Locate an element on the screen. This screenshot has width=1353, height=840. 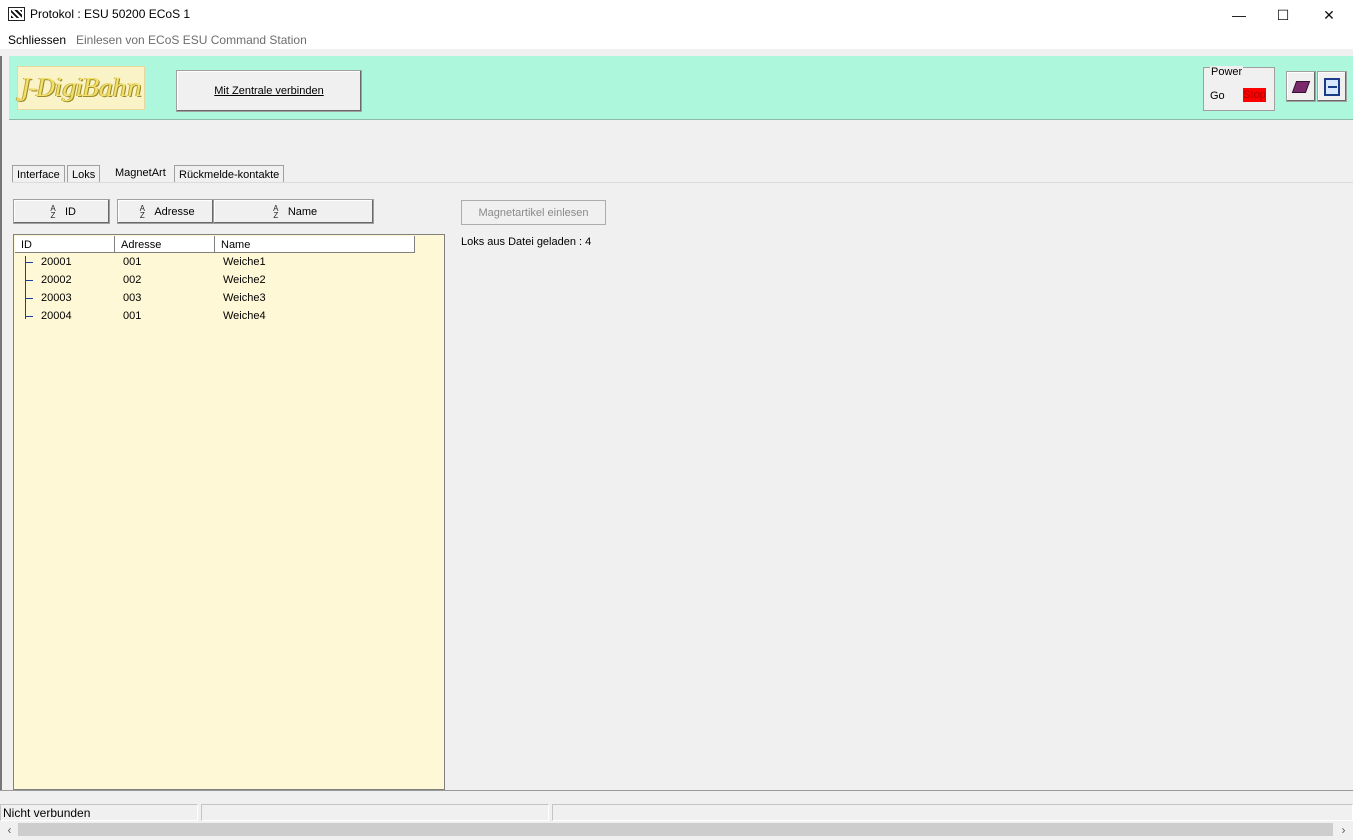
logo-text: J-DigiBahn is located at coordinates (81, 88).